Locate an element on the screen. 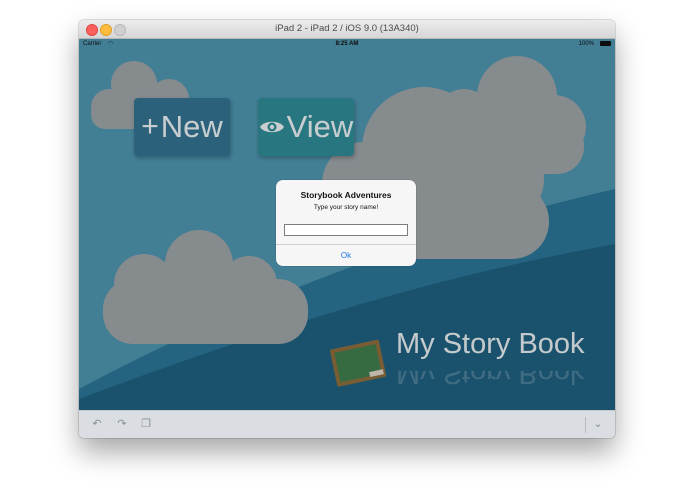 Image resolution: width=695 pixels, height=494 pixels. chevron-down-icon: ⌄ is located at coordinates (598, 424).